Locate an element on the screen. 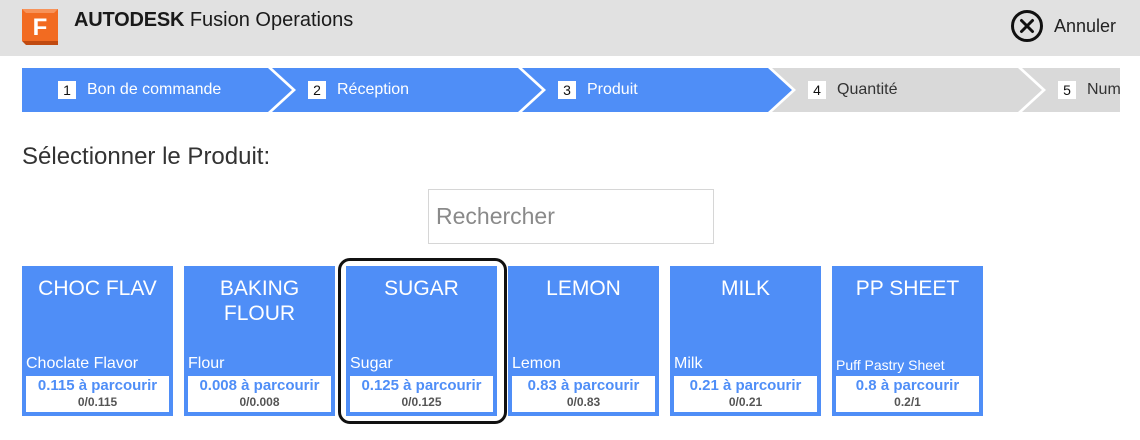 The image size is (1140, 440). product-code: BAKING FLOUR is located at coordinates (259, 301).